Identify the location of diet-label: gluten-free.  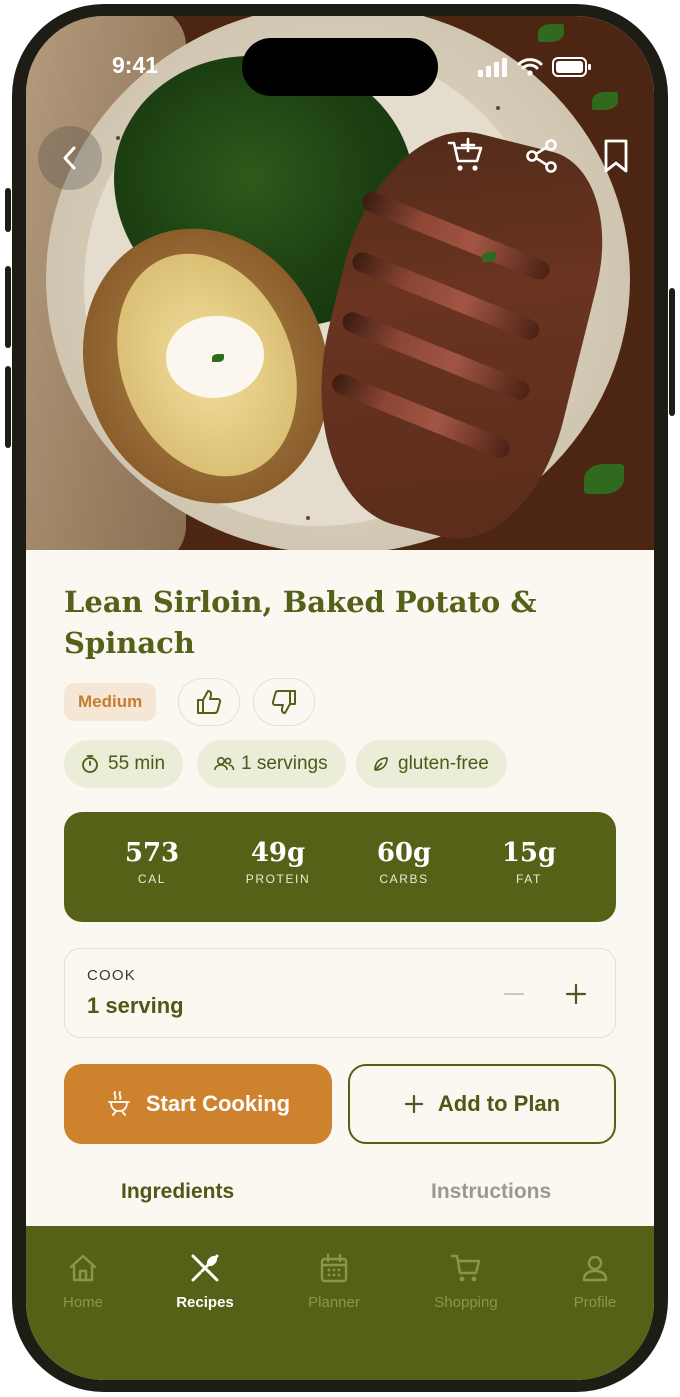
(443, 763).